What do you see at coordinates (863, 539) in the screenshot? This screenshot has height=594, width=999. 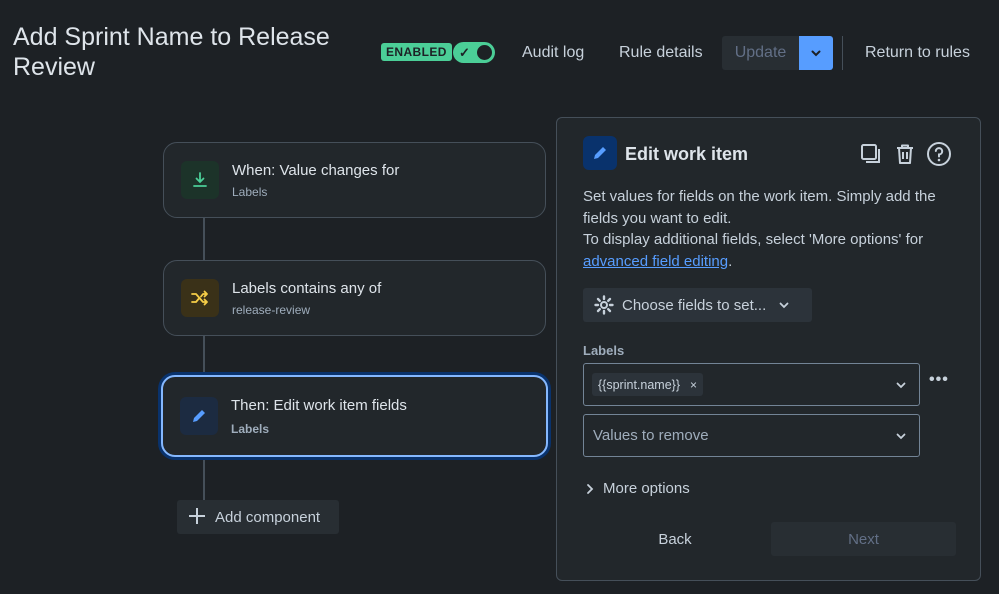 I see `next-button: Next` at bounding box center [863, 539].